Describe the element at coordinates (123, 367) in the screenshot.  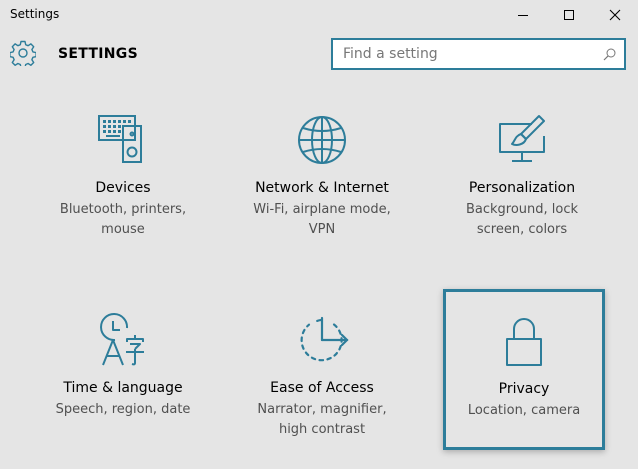
I see `tile-time-language: Time & language Speech, region, date` at that location.